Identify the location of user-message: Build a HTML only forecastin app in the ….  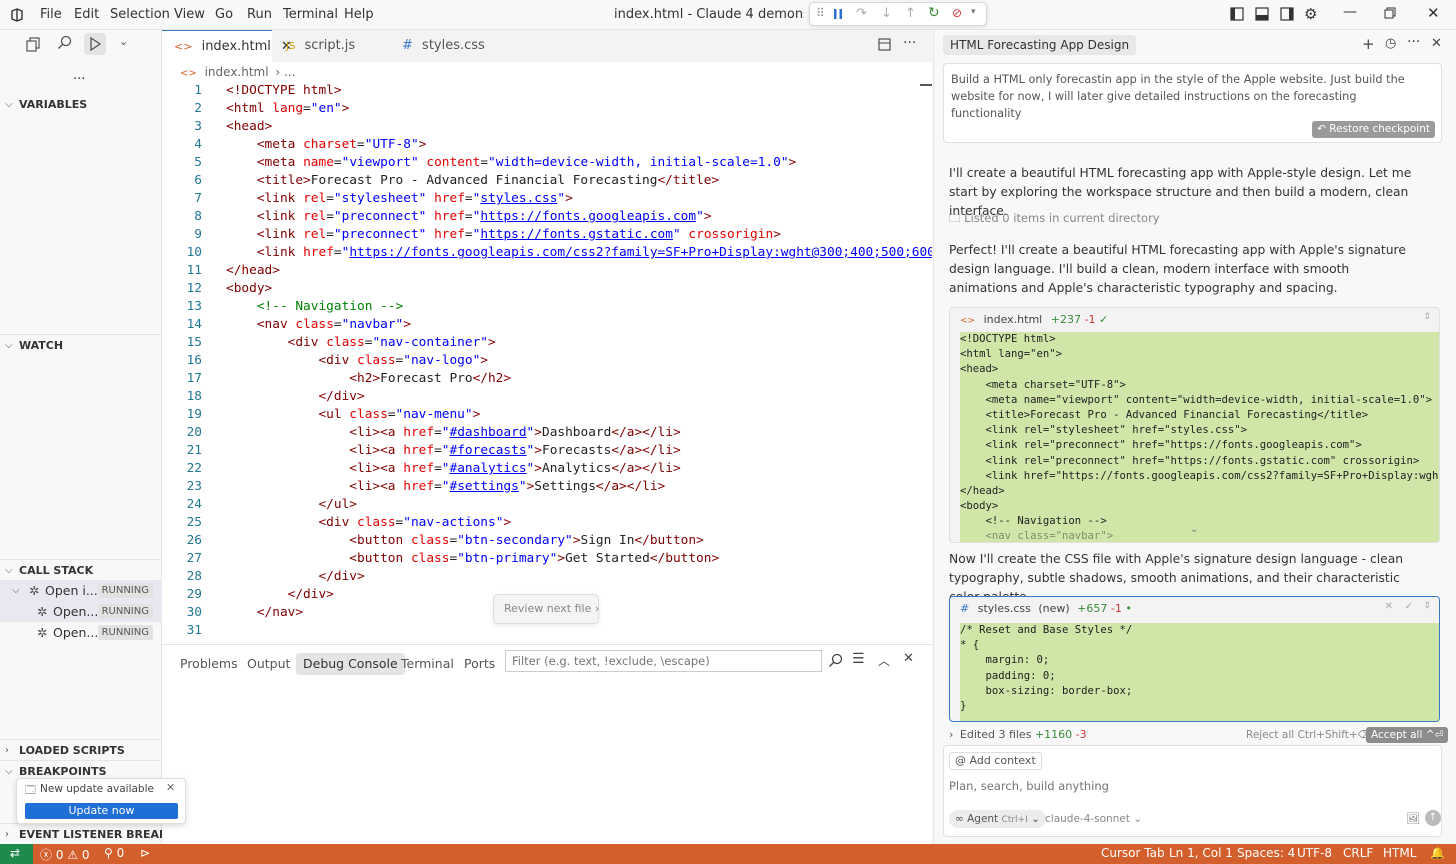
(1192, 103).